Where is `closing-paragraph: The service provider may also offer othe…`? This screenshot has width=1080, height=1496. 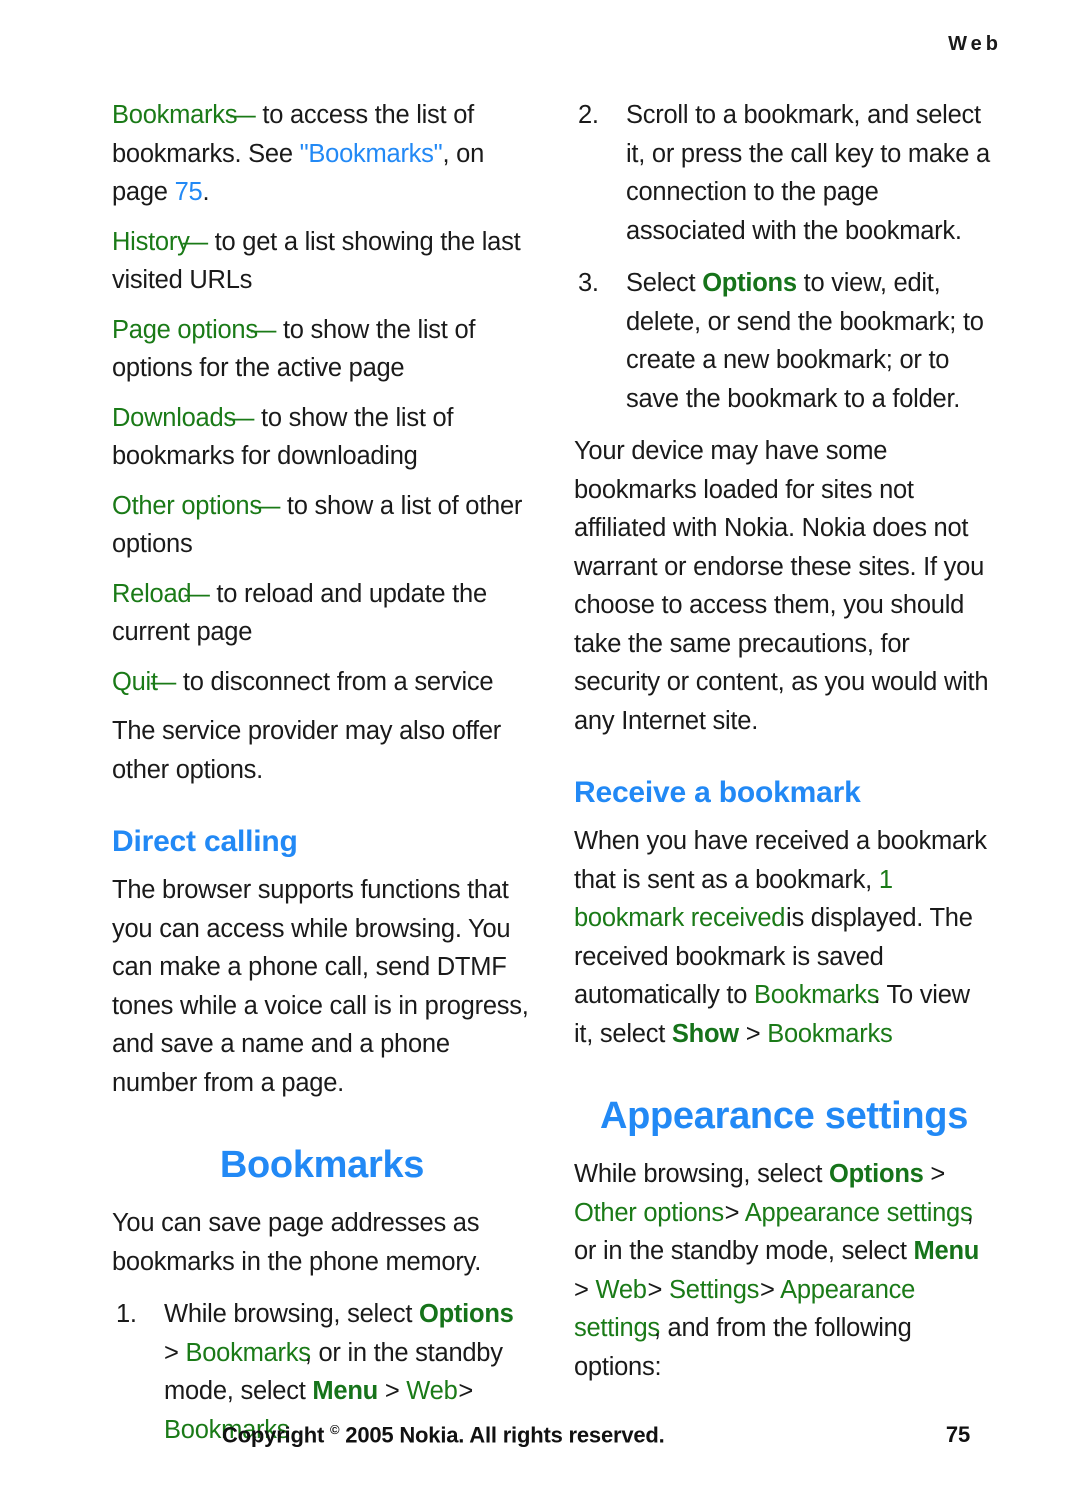
closing-paragraph: The service provider may also offer othe… is located at coordinates (307, 750).